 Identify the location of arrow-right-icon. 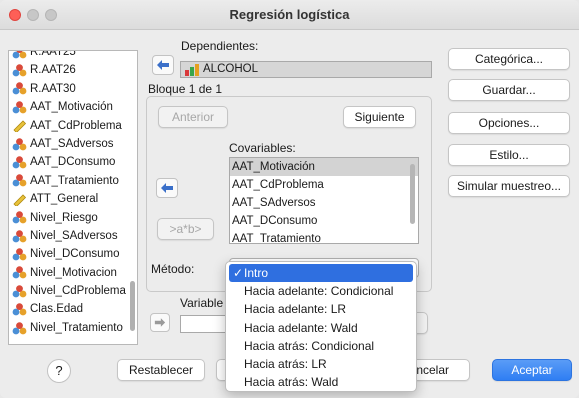
(160, 322).